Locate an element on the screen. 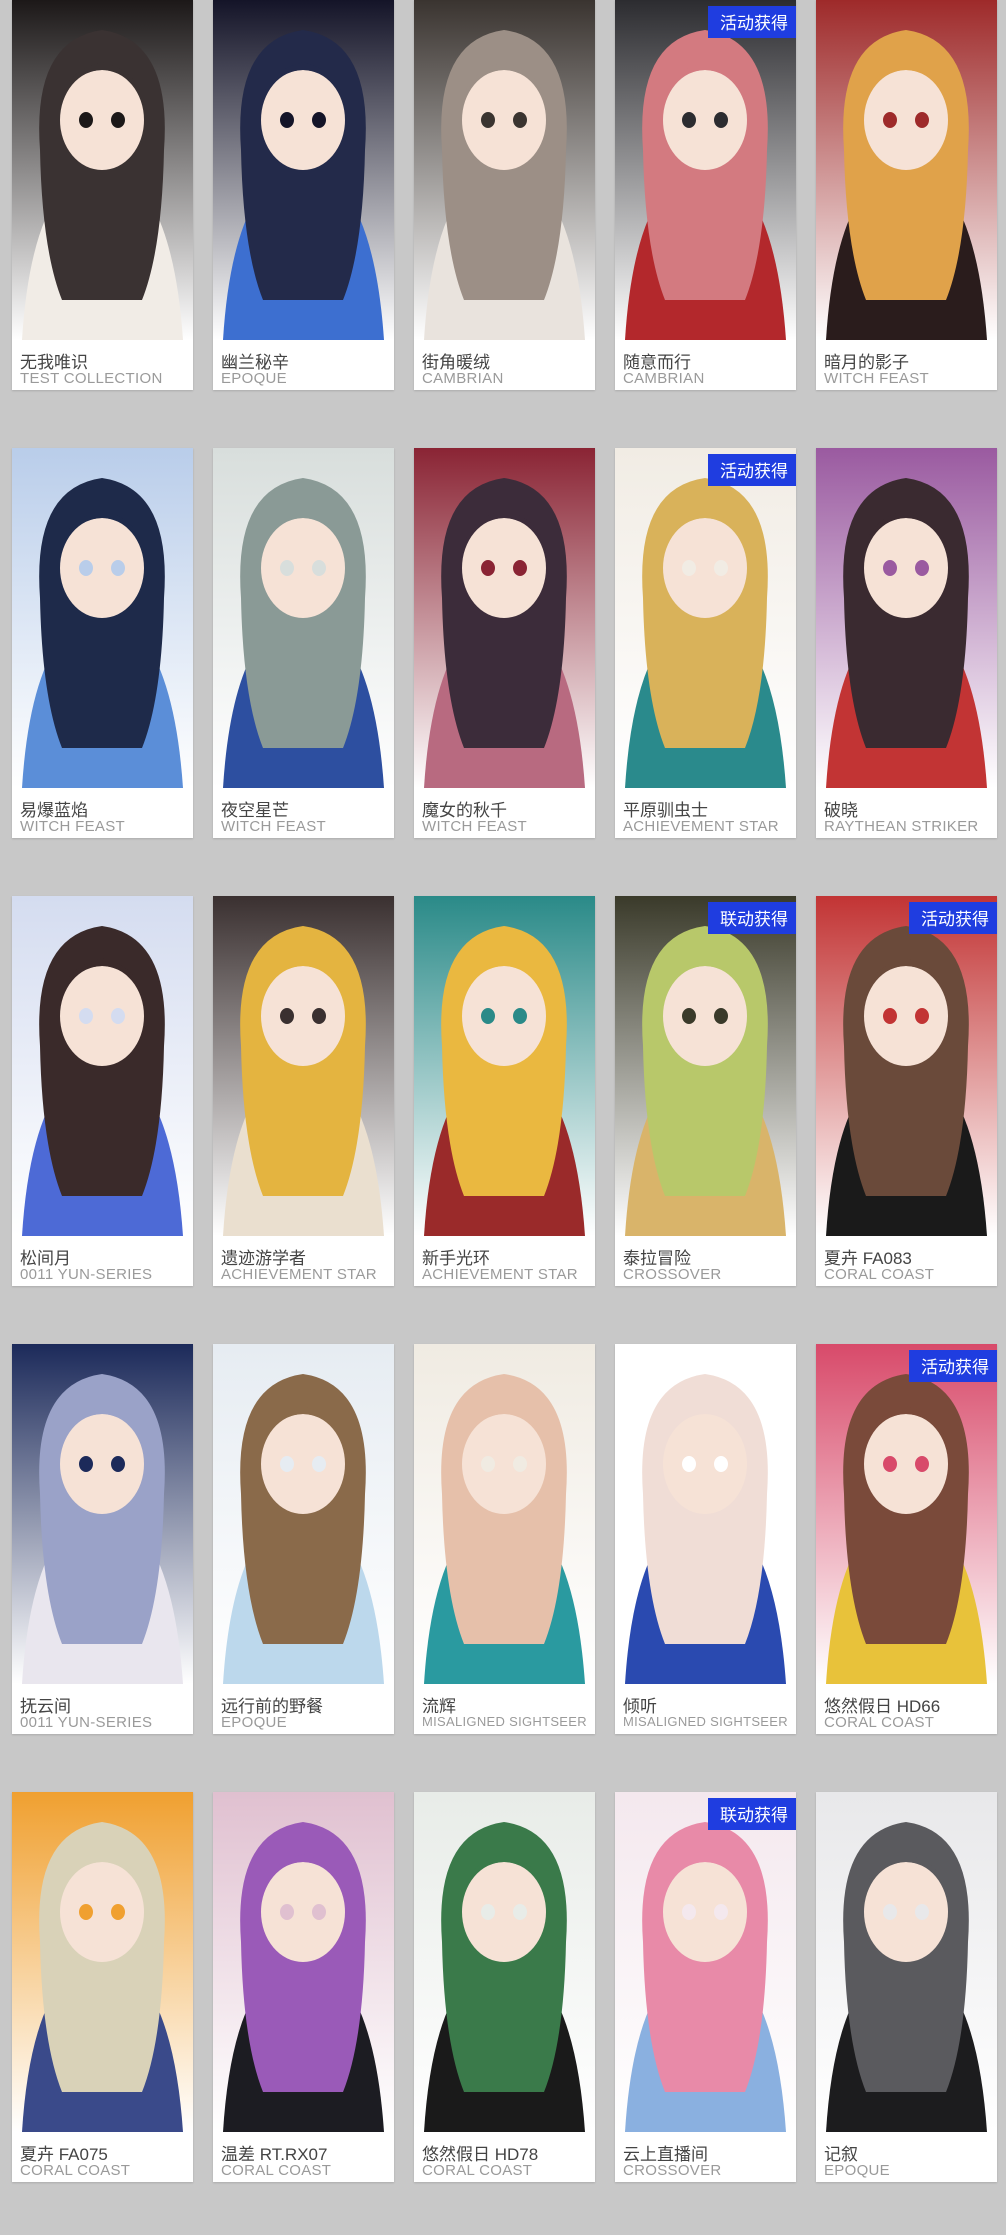  card-caption: 抚云间 0011 YUN-SERIES is located at coordinates (102, 1709).